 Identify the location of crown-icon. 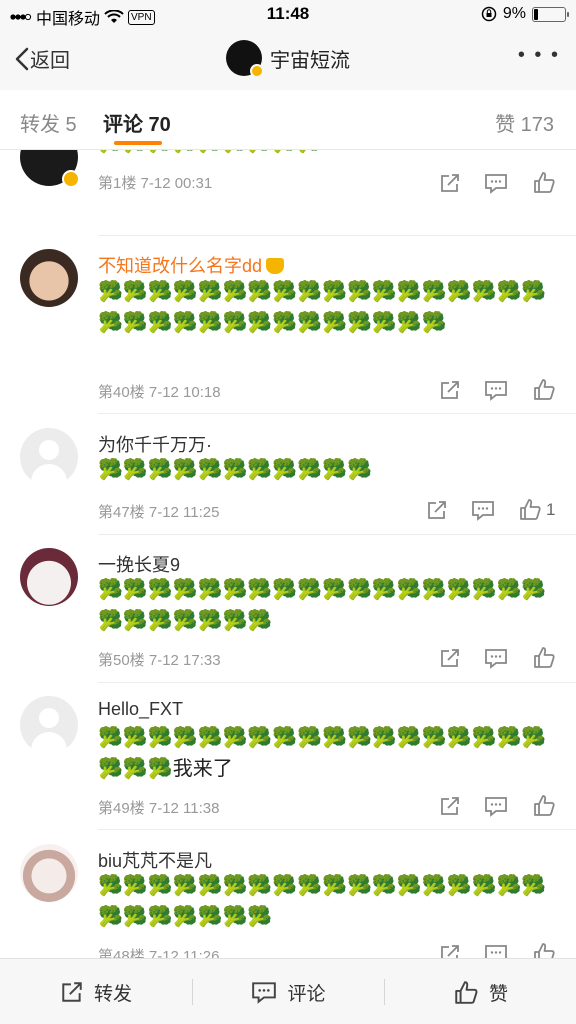
(275, 266).